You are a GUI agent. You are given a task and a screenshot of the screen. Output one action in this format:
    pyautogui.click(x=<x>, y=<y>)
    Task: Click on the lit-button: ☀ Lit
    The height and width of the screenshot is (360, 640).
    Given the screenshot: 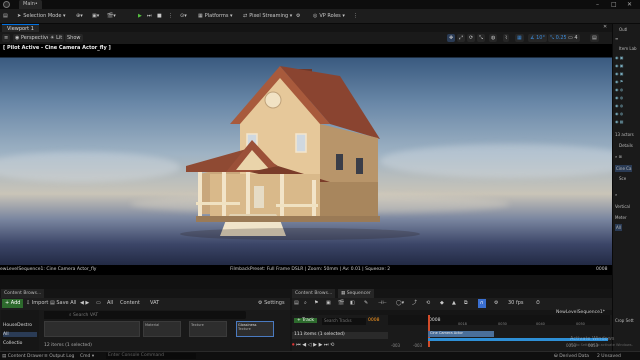 What is the action you would take?
    pyautogui.click(x=56, y=38)
    